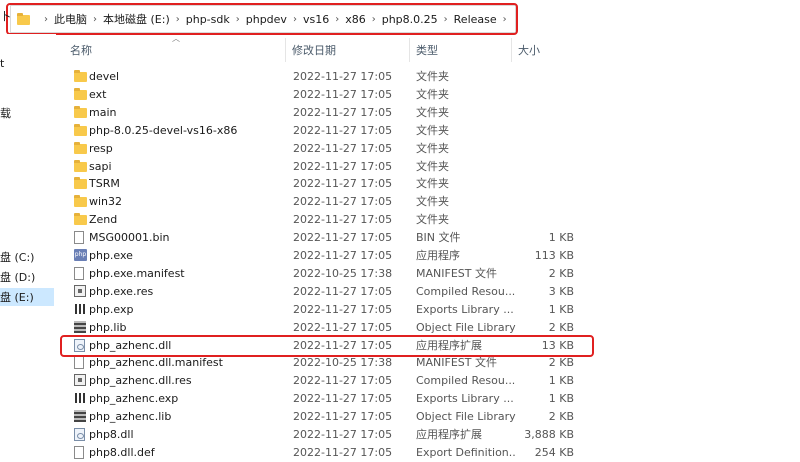 The width and height of the screenshot is (800, 462). What do you see at coordinates (2, 63) in the screenshot?
I see `nav-item: t` at bounding box center [2, 63].